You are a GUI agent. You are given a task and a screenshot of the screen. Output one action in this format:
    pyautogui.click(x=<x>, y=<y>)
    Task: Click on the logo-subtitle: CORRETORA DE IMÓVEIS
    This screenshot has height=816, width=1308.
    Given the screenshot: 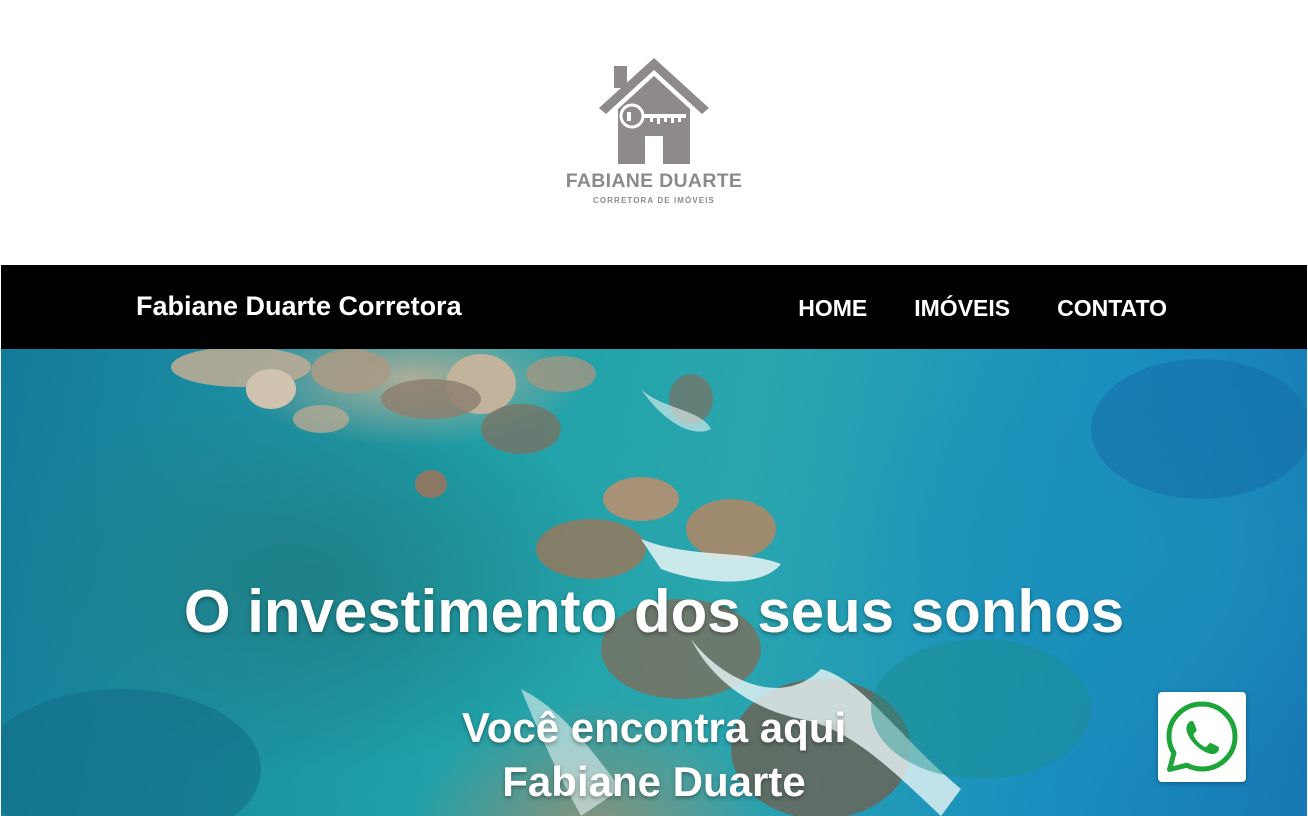 What is the action you would take?
    pyautogui.click(x=653, y=200)
    